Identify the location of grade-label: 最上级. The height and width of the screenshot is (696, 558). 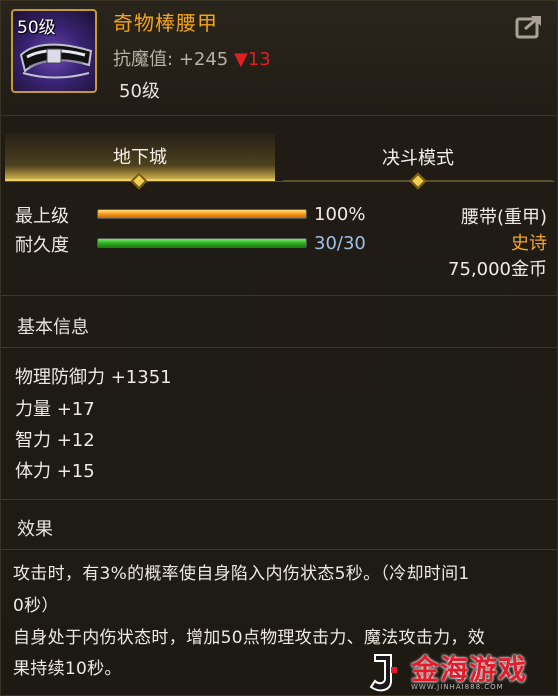
(42, 216).